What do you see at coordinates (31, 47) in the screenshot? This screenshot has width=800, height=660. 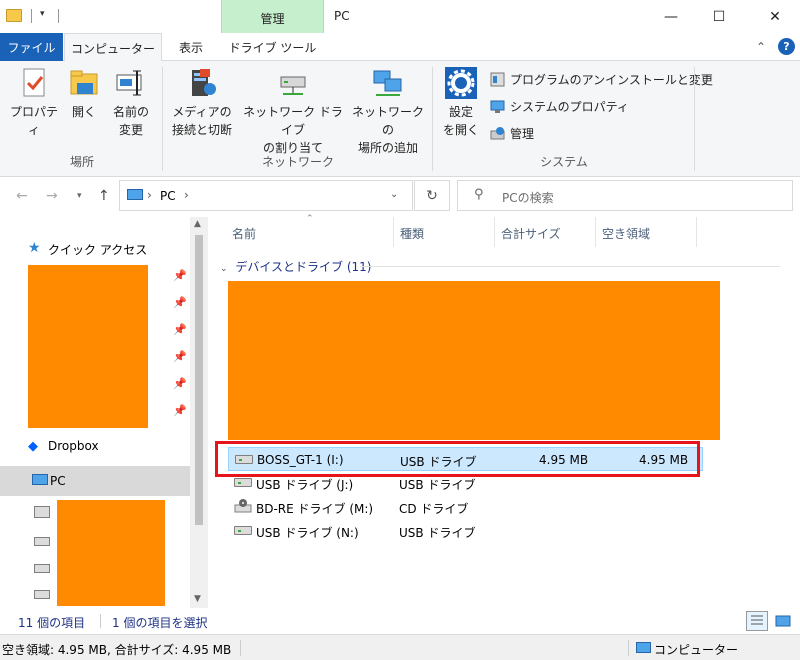 I see `tab-file: ファイル` at bounding box center [31, 47].